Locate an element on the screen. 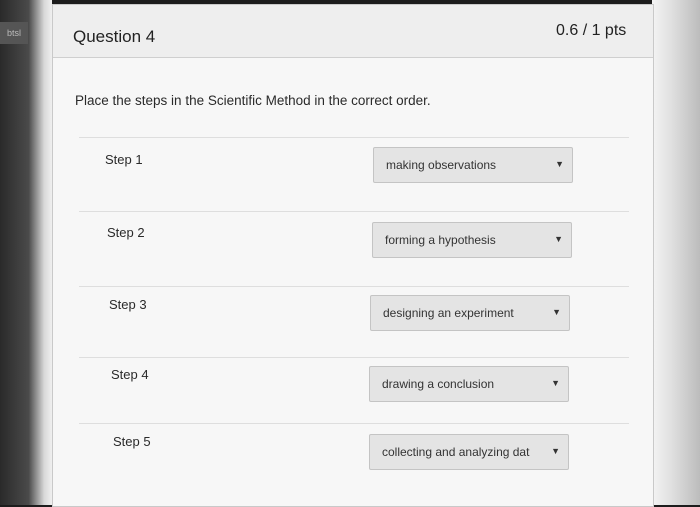 The width and height of the screenshot is (700, 507). step-4-label: Step 4 is located at coordinates (130, 374).